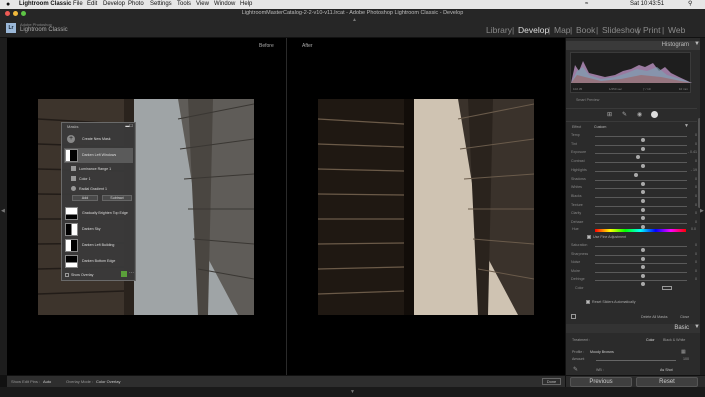 The height and width of the screenshot is (397, 705). What do you see at coordinates (585, 30) in the screenshot?
I see `module-book: Book` at bounding box center [585, 30].